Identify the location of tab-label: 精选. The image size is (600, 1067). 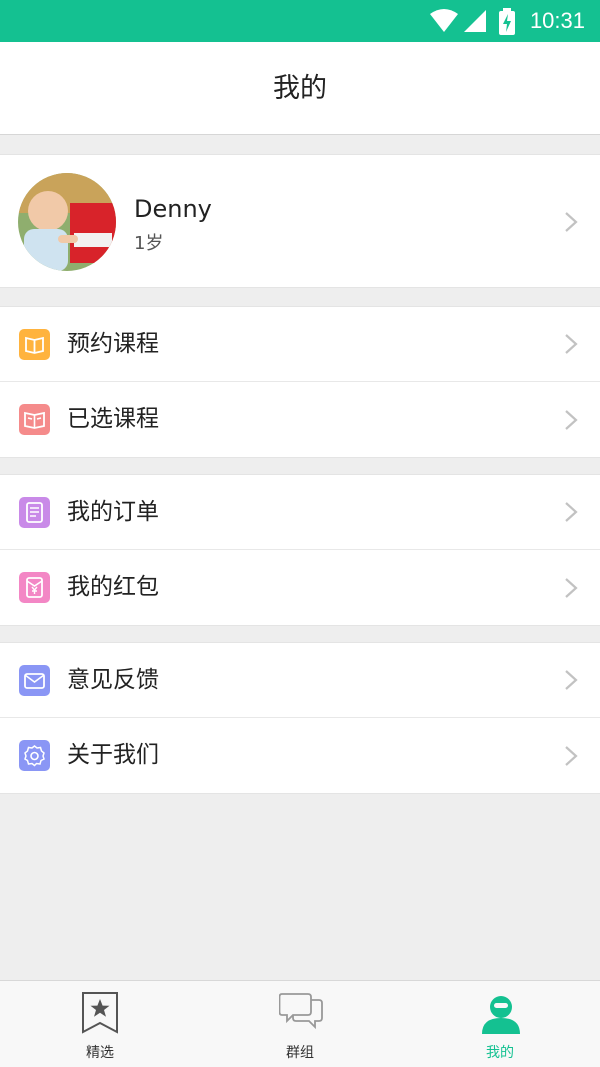
(100, 1053).